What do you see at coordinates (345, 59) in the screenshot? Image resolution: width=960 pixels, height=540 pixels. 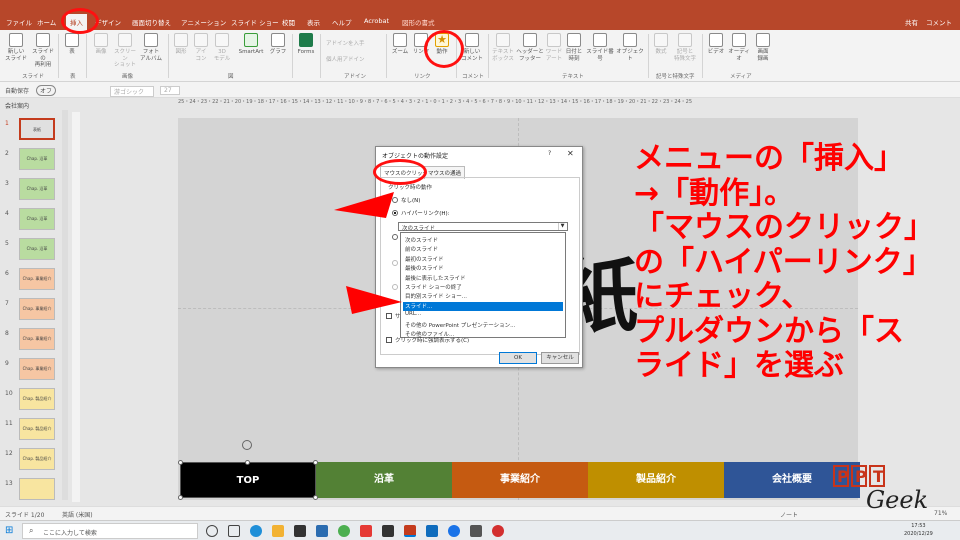 I see `my-addins-button: 個人用アドイン` at bounding box center [345, 59].